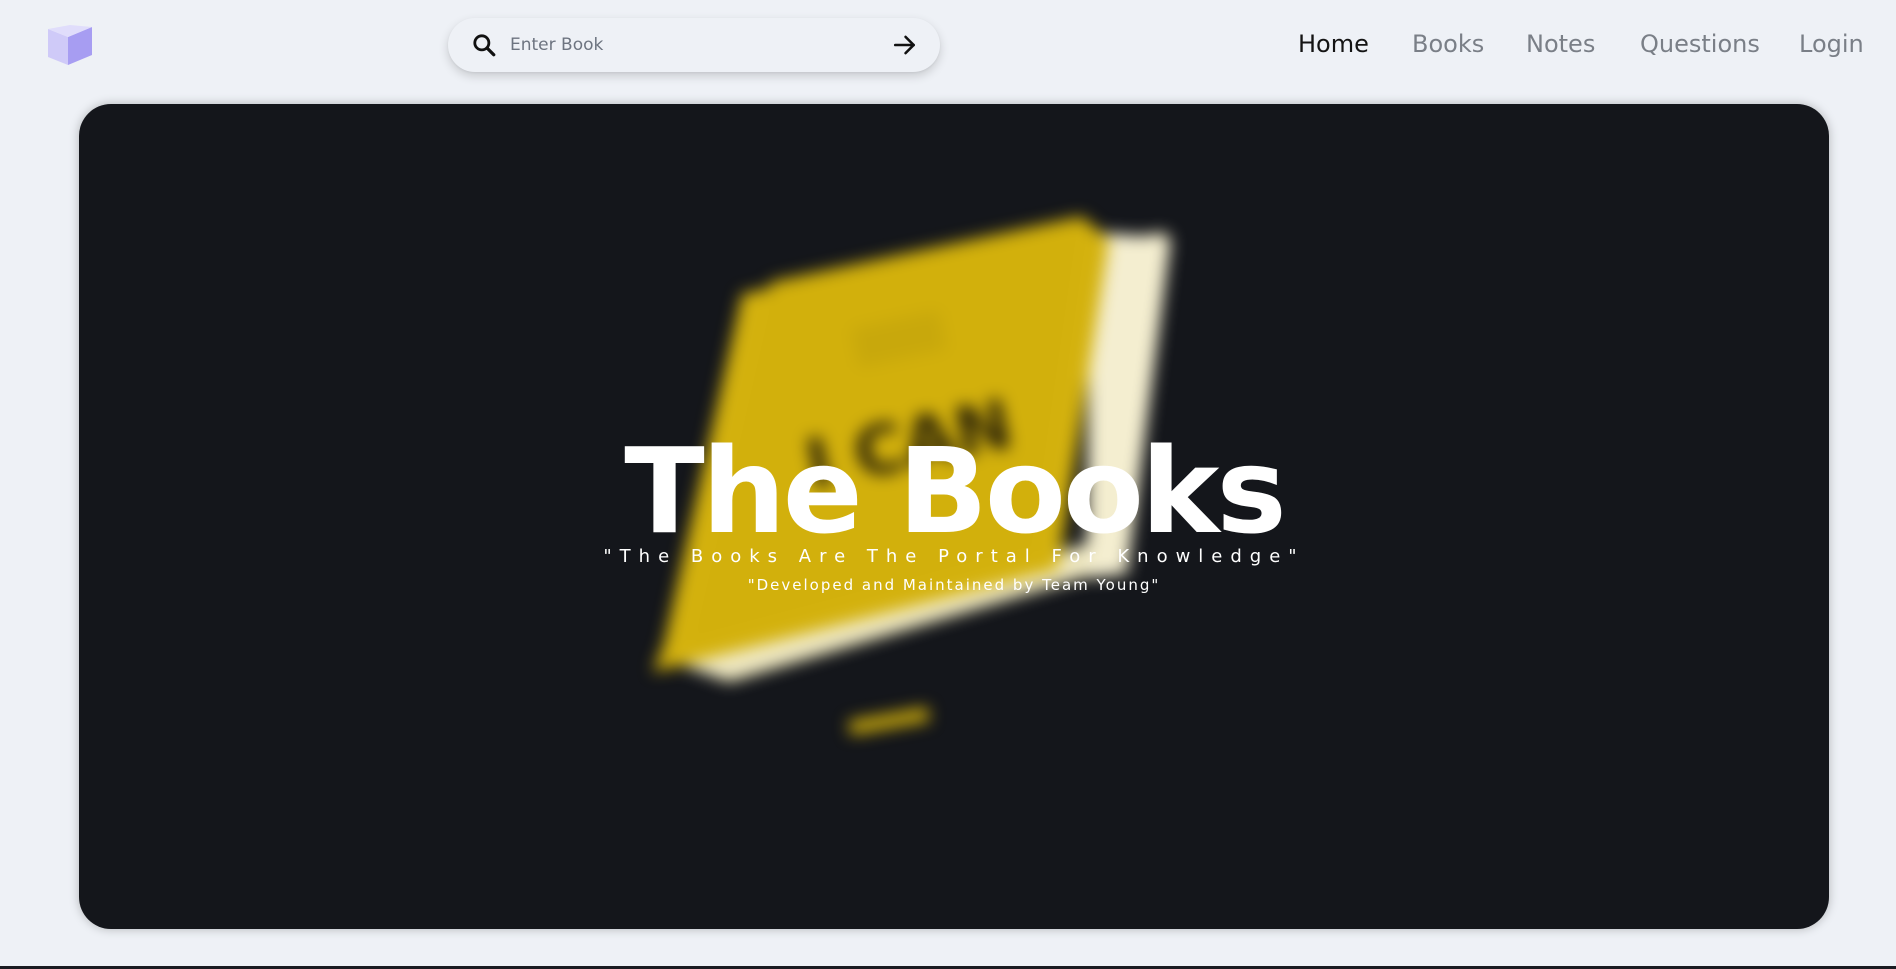  I want to click on nav-questions-link: Questions, so click(1700, 44).